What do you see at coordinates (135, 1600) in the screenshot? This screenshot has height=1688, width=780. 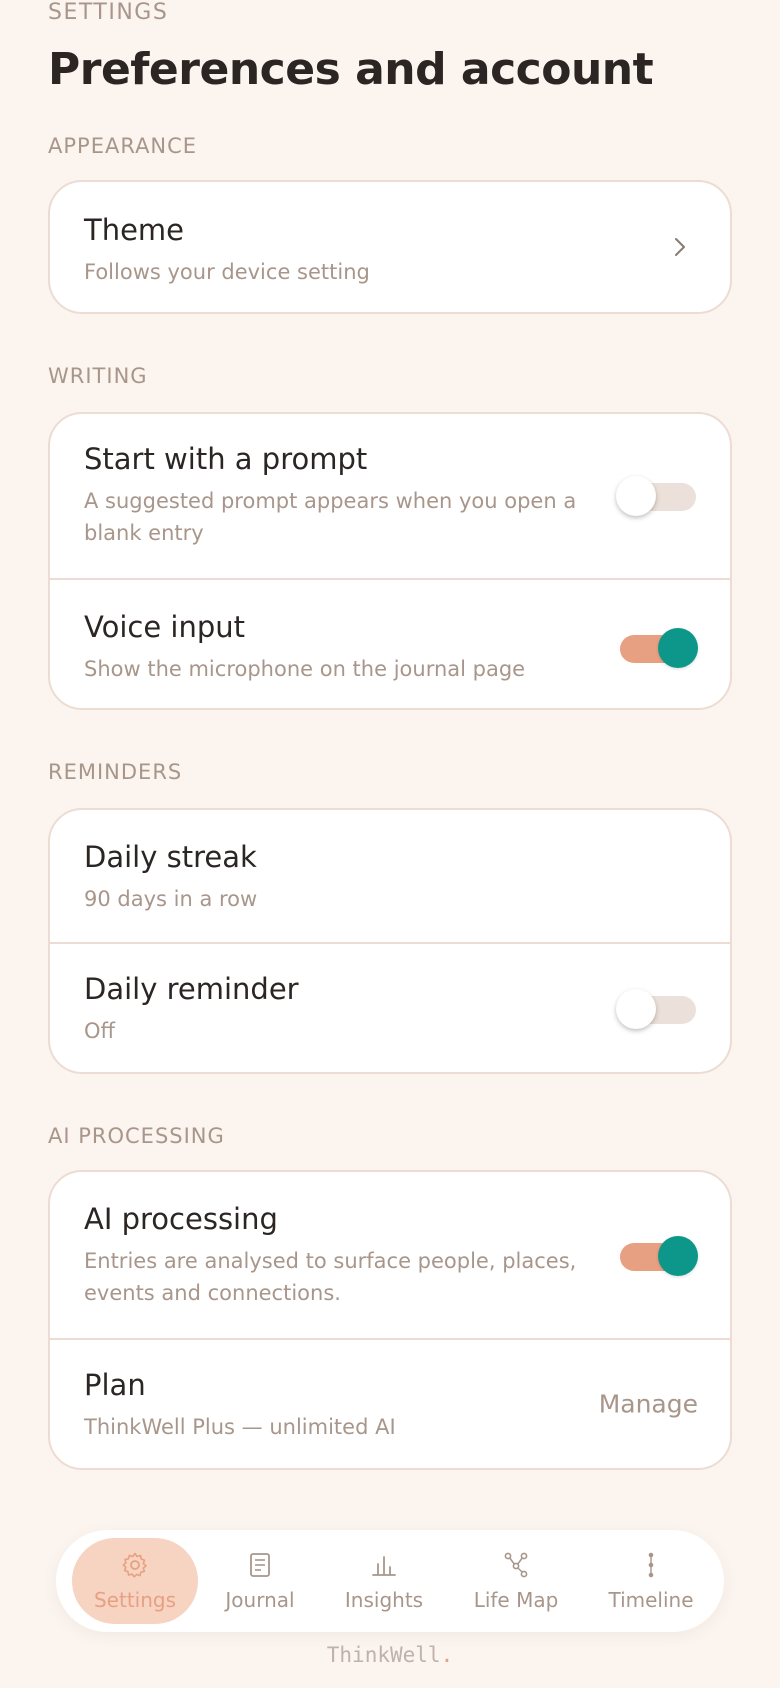 I see `nav-label: Settings` at bounding box center [135, 1600].